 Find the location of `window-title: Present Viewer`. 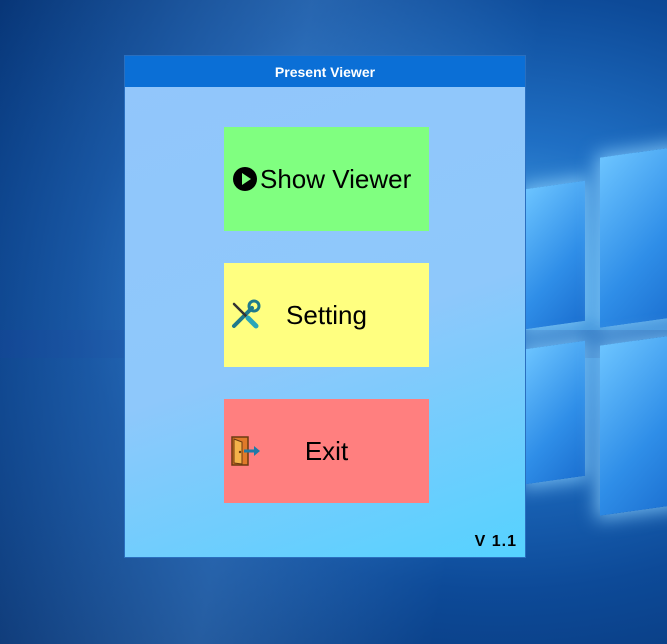

window-title: Present Viewer is located at coordinates (325, 71).